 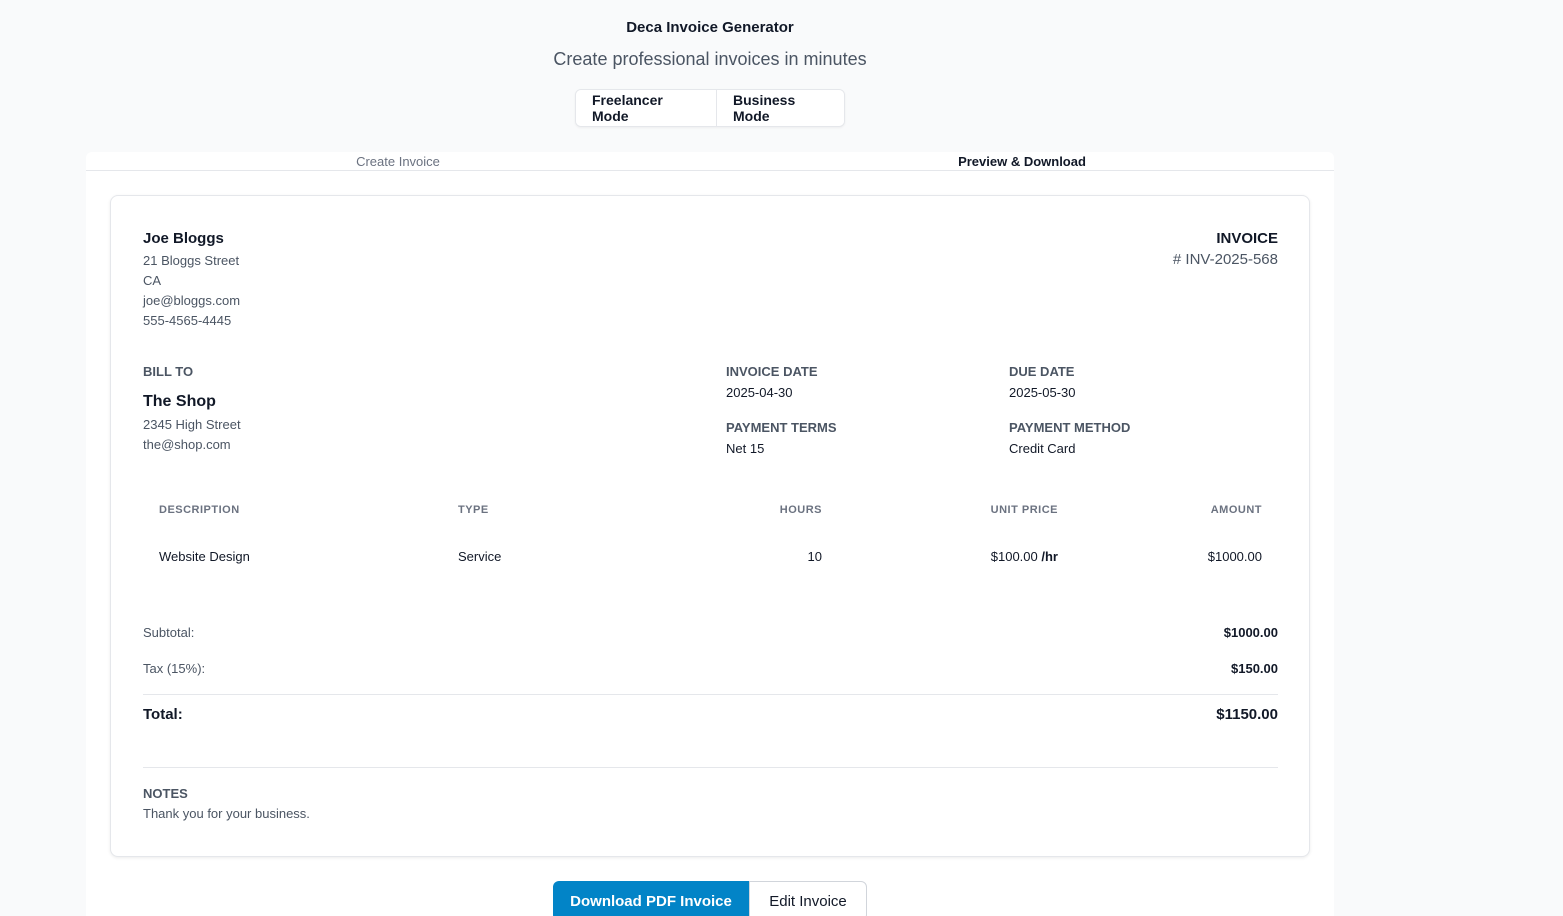 I want to click on notes-divider, so click(x=710, y=767).